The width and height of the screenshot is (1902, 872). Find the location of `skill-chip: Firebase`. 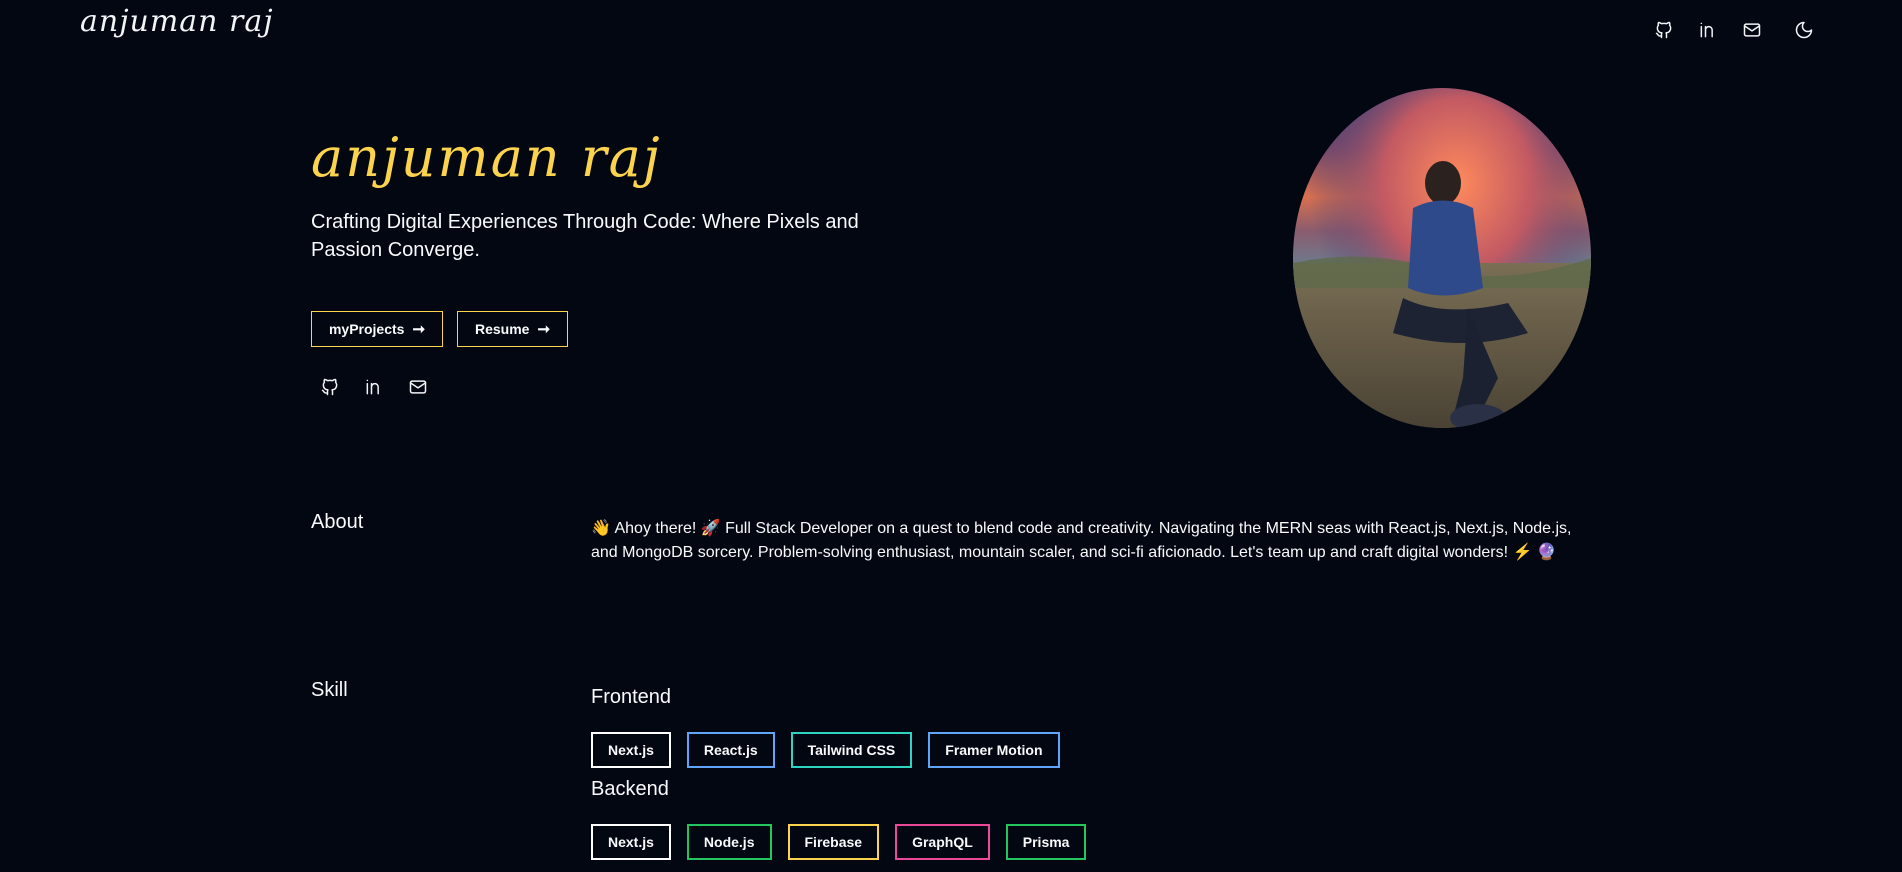

skill-chip: Firebase is located at coordinates (833, 842).